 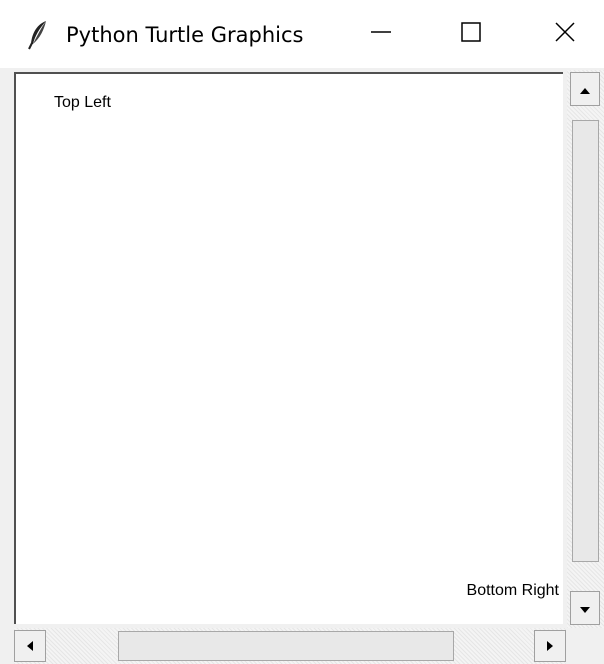 I want to click on arrow-up-icon, so click(x=585, y=89).